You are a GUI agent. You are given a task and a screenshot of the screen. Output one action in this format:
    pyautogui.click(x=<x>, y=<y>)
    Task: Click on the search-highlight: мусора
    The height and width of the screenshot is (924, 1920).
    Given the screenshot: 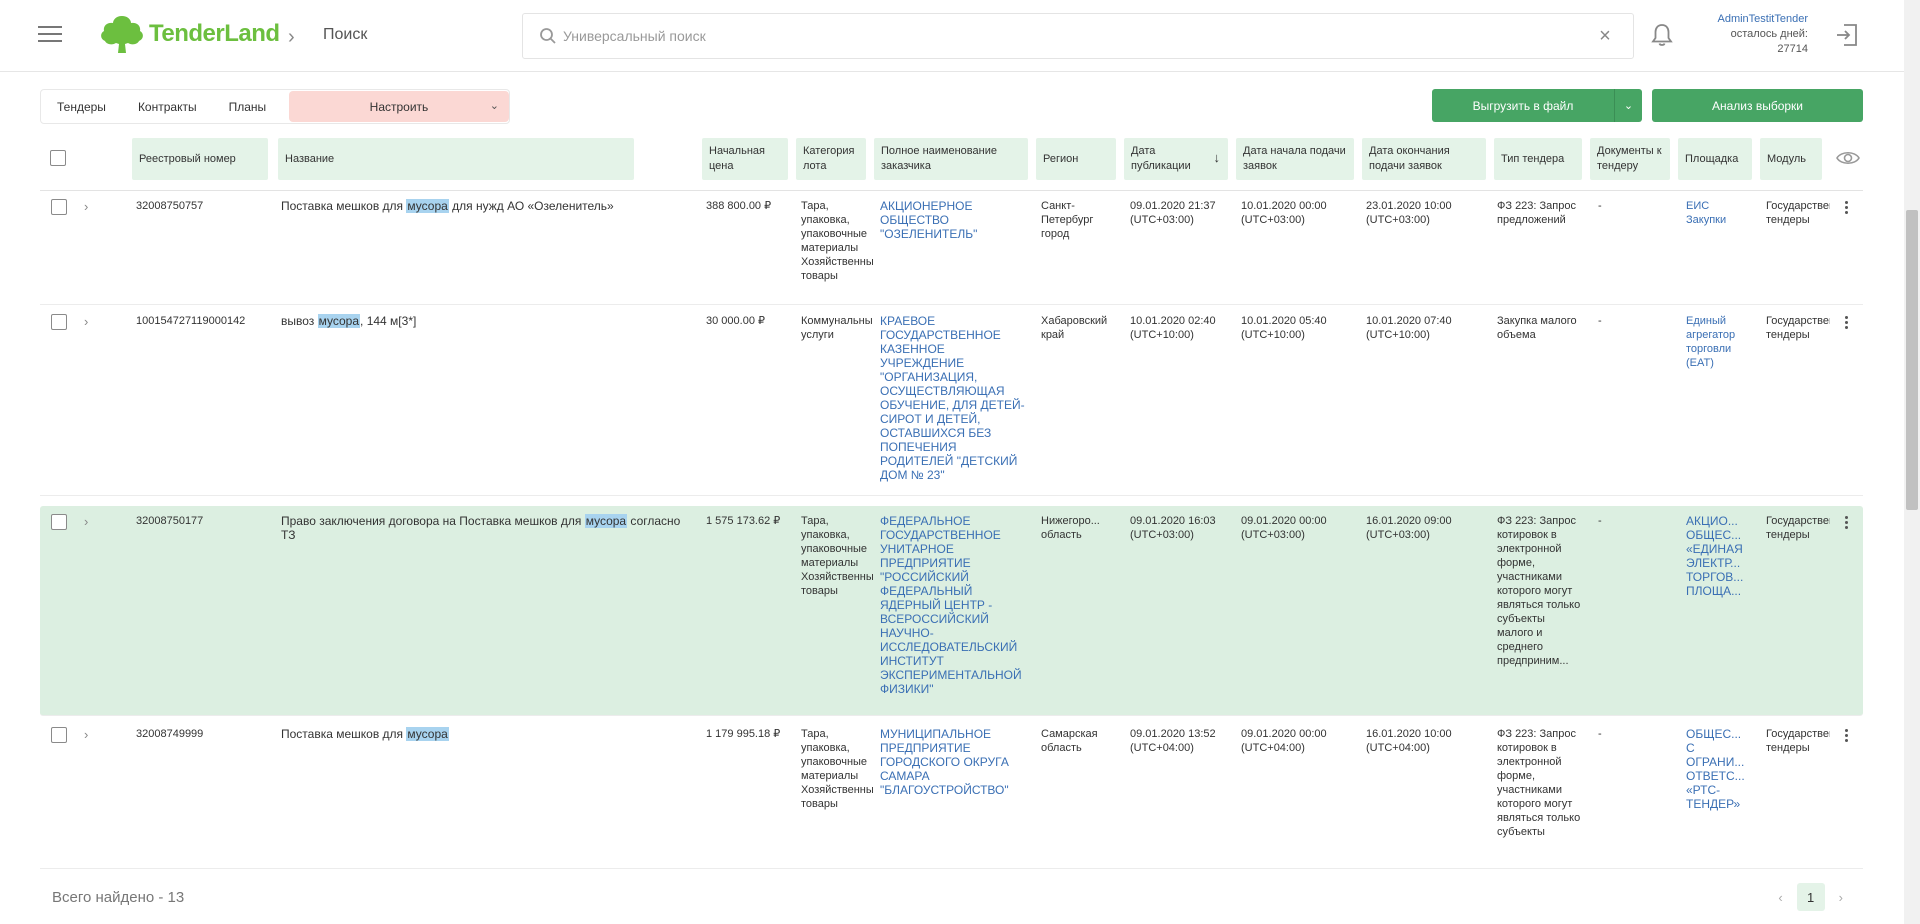 What is the action you would take?
    pyautogui.click(x=339, y=321)
    